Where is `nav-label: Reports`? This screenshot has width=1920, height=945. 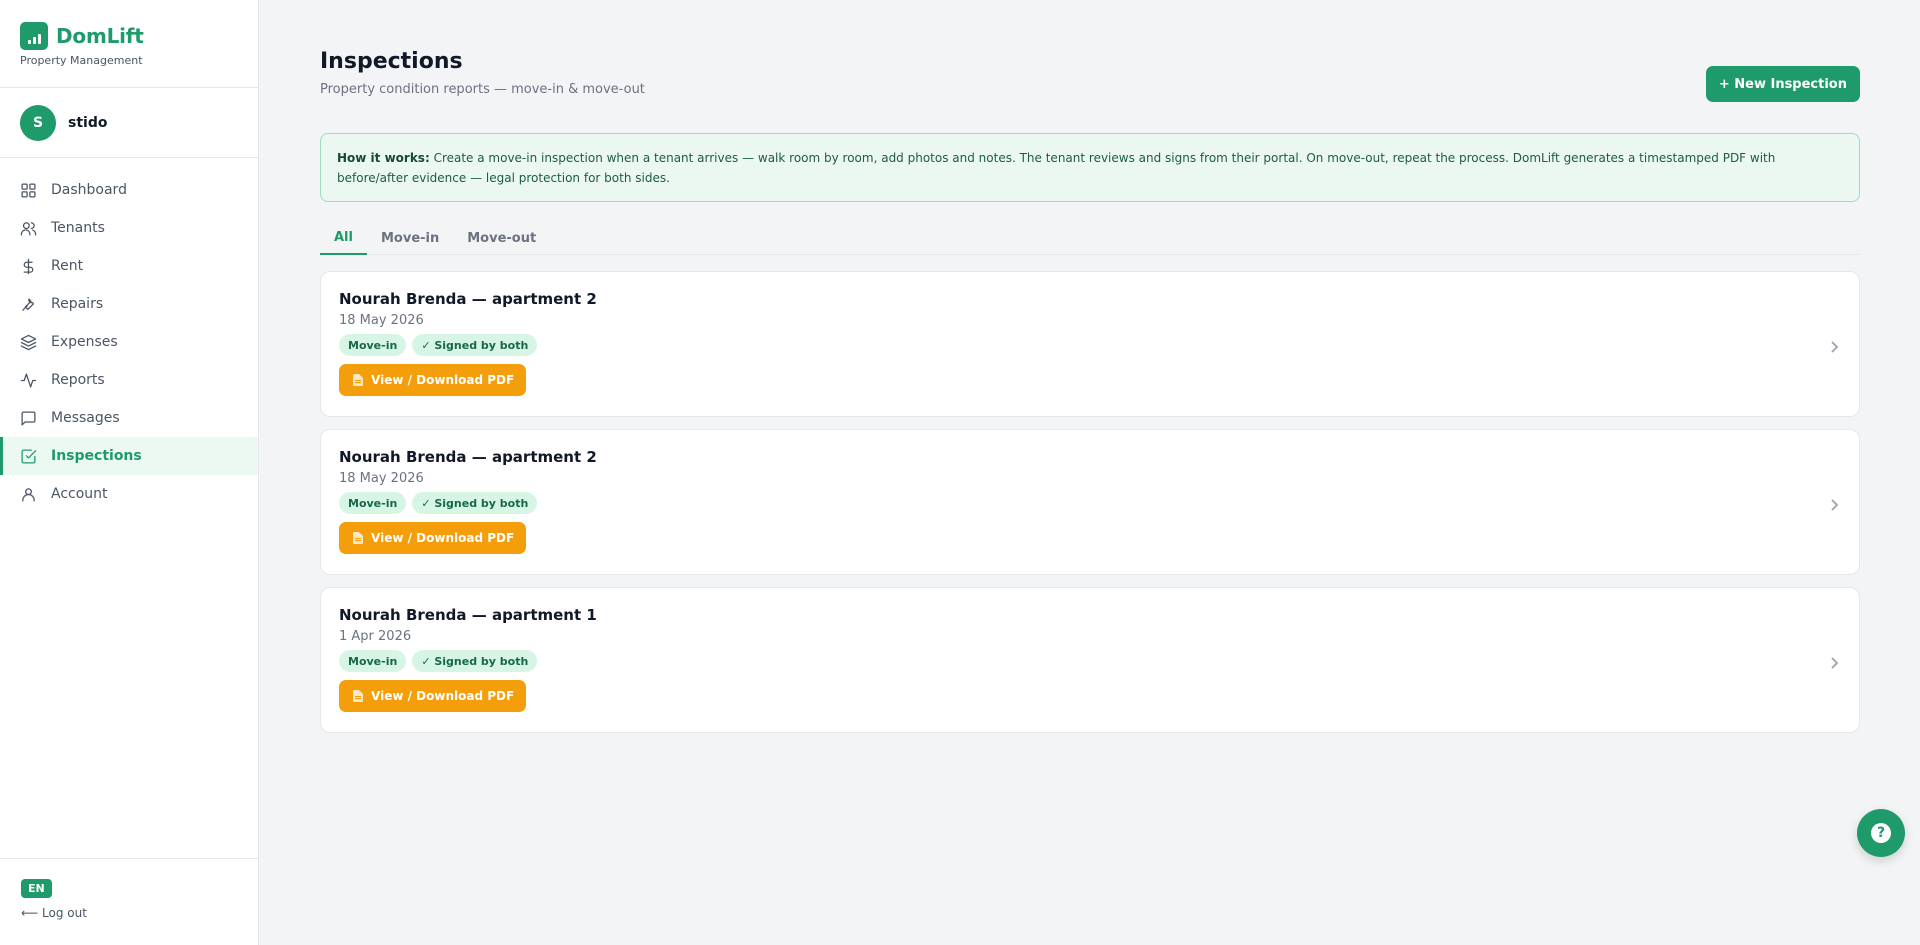
nav-label: Reports is located at coordinates (78, 380).